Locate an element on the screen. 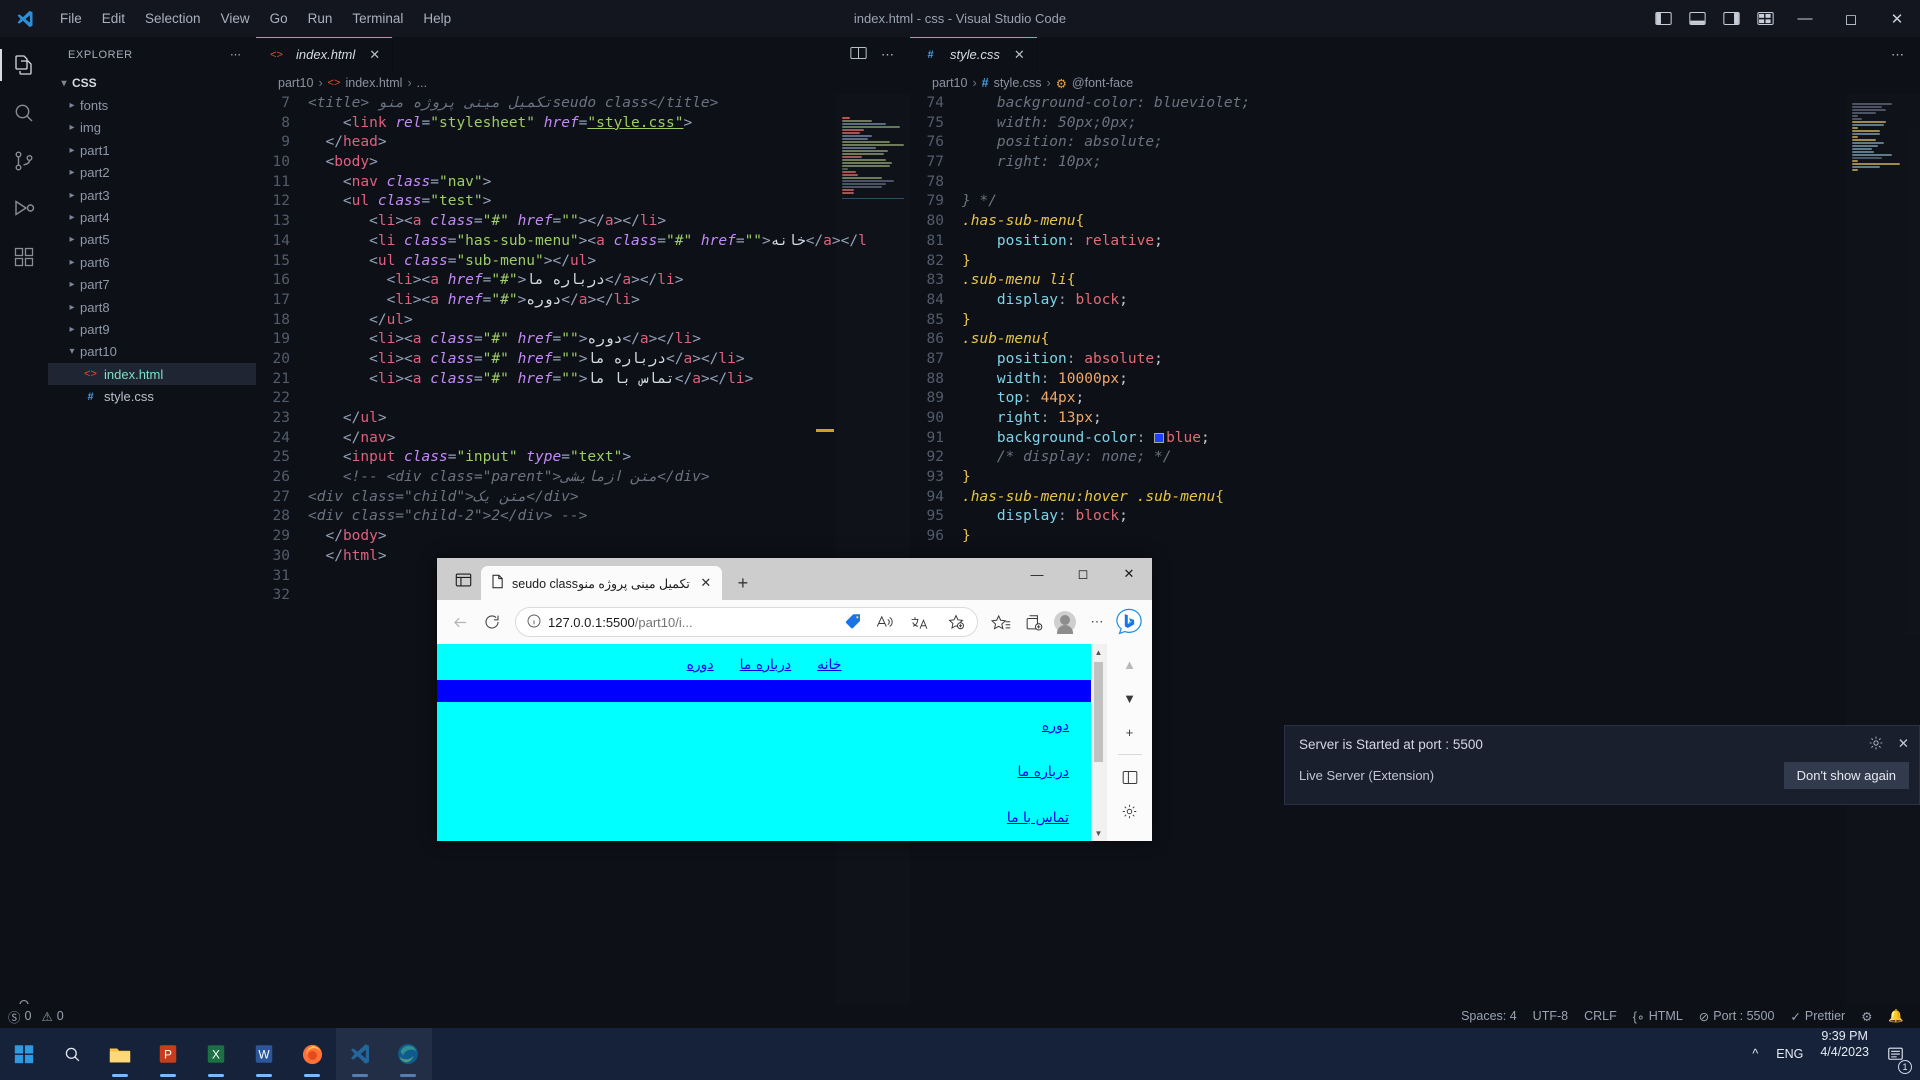  minimap-css is located at coordinates (1883, 587).